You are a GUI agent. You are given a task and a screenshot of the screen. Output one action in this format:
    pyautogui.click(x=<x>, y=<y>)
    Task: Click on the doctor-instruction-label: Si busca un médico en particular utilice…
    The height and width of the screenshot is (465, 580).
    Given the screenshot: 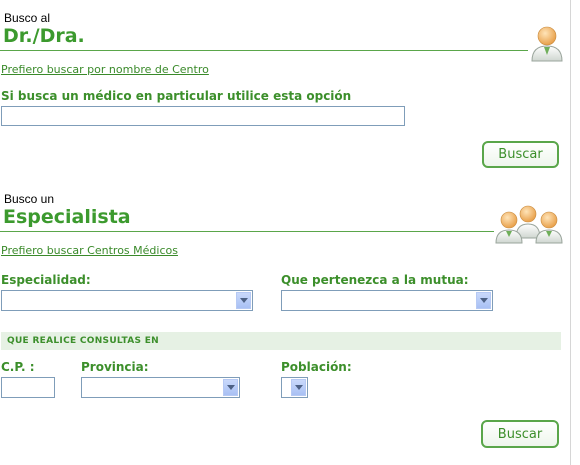 What is the action you would take?
    pyautogui.click(x=176, y=96)
    